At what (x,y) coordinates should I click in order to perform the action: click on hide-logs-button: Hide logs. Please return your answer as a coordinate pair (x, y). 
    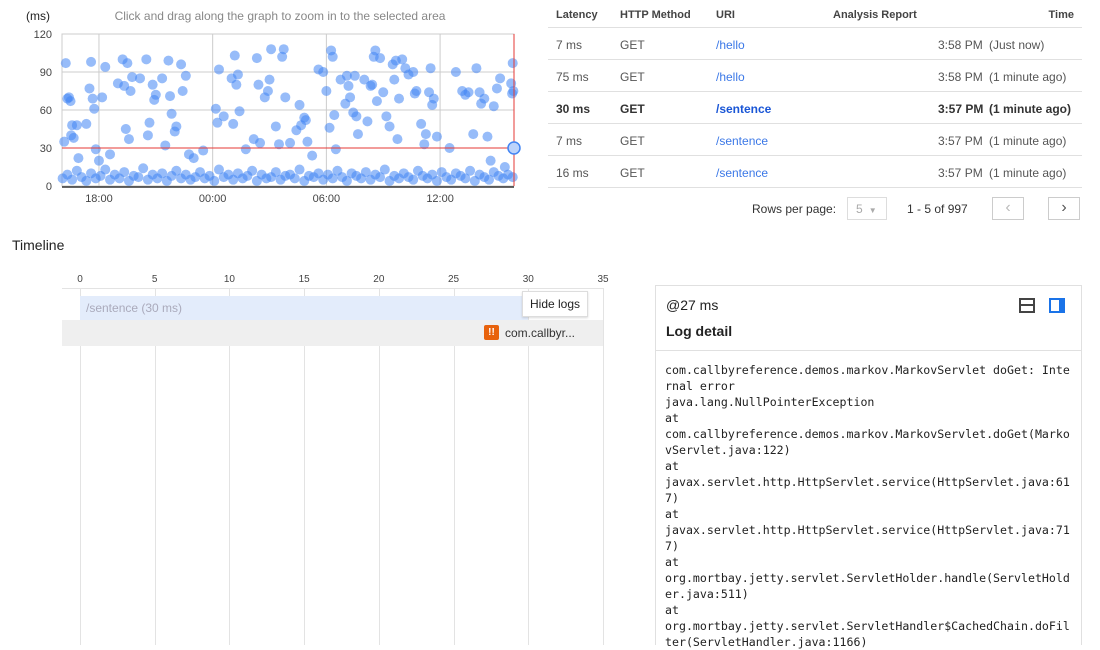
    Looking at the image, I should click on (555, 304).